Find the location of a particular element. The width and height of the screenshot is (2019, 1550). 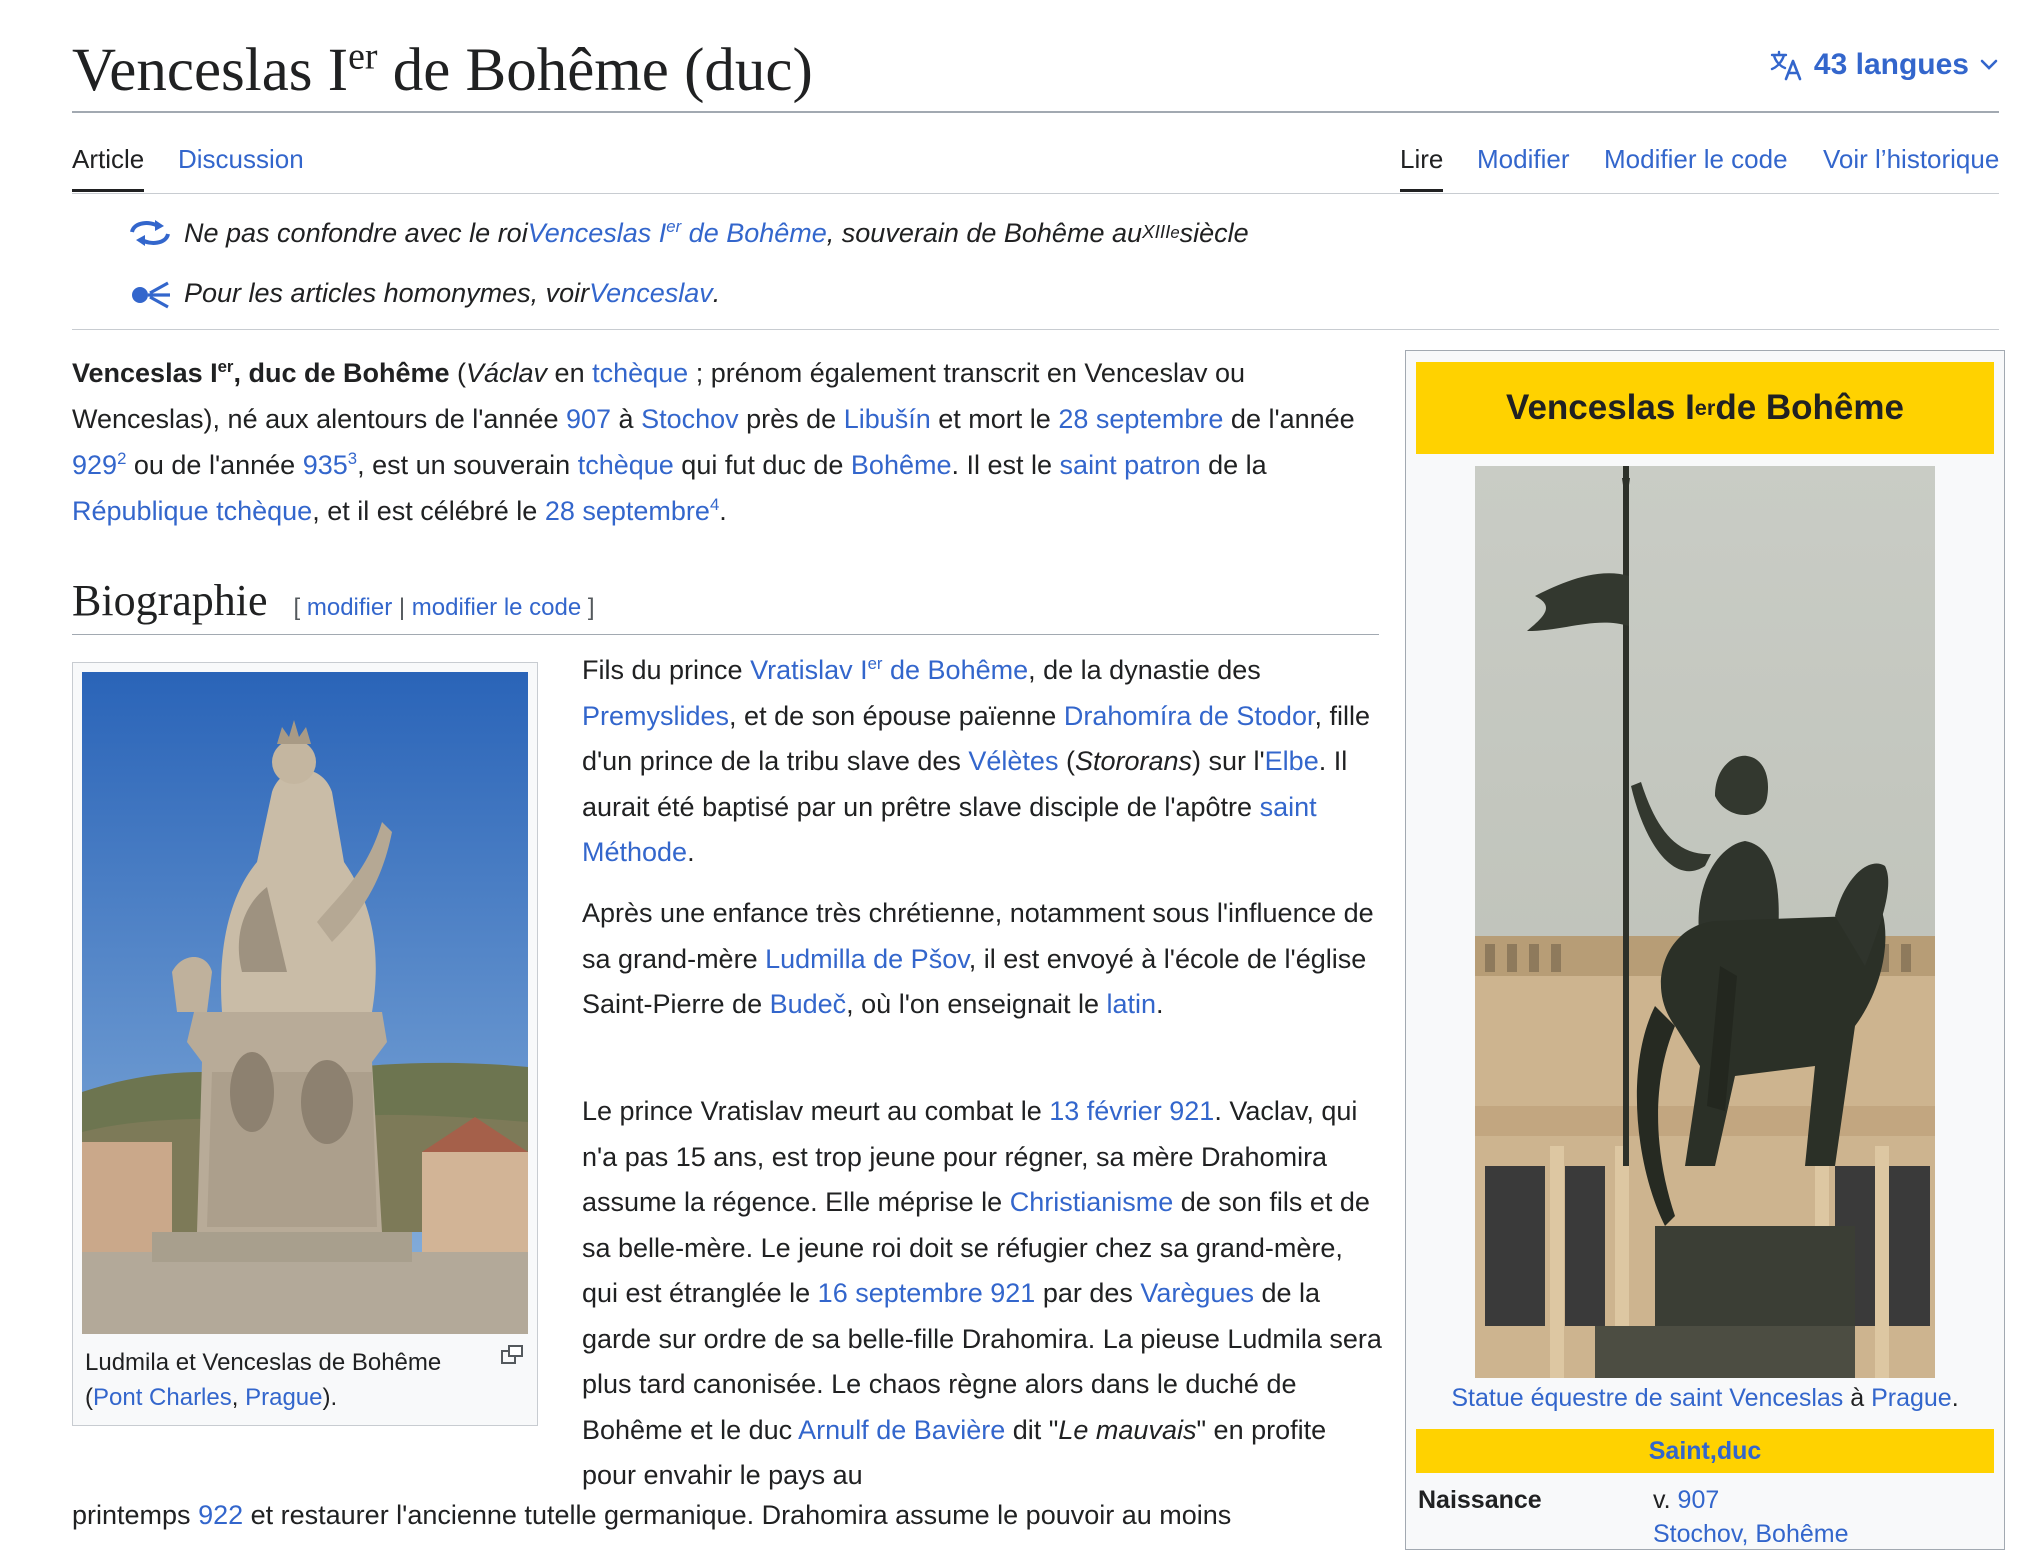

link-republique-tcheque: République tchèque is located at coordinates (192, 511).